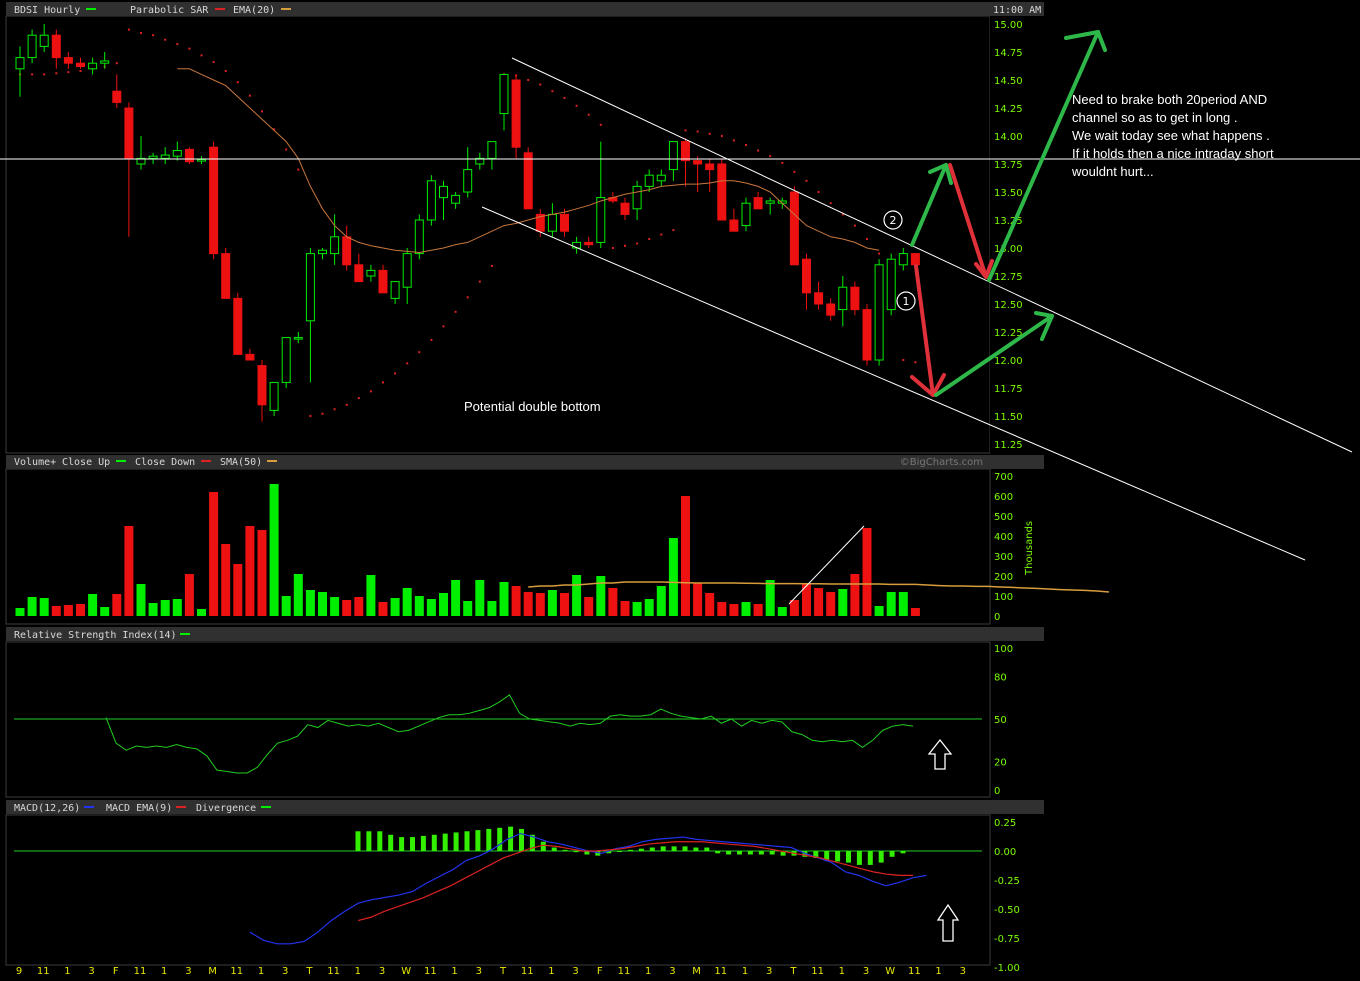  I want to click on y-tick-label: 0.25, so click(1005, 823).